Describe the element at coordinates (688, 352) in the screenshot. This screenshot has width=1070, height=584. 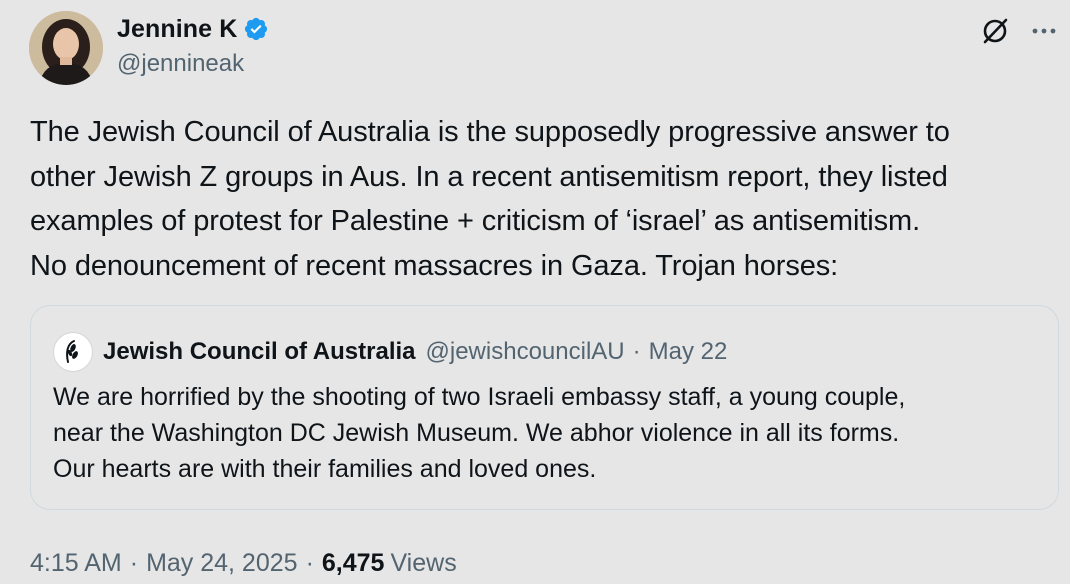
I see `quoted-tweet-date: May 22` at that location.